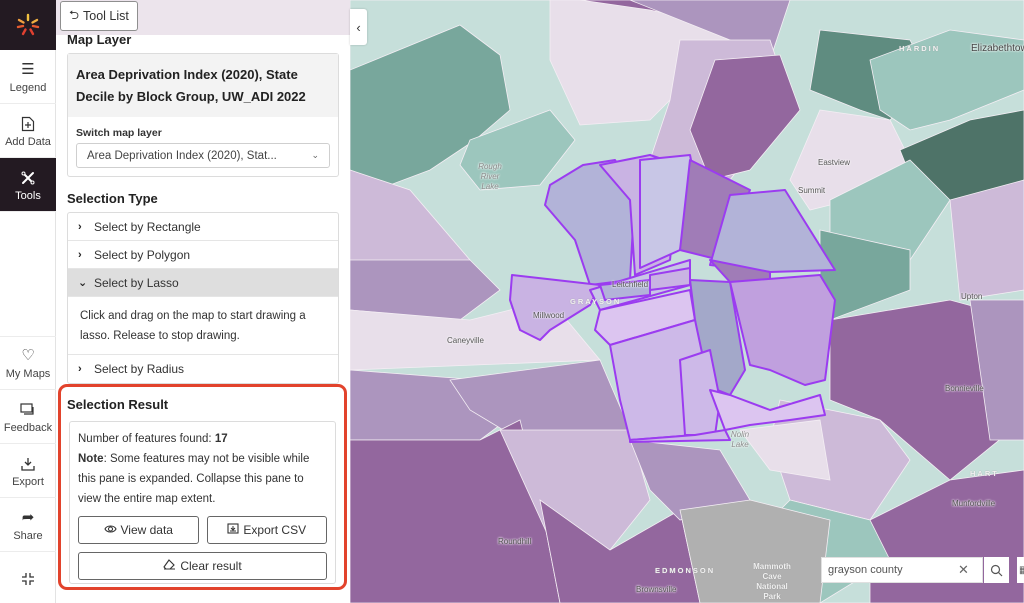 The image size is (1024, 603). I want to click on rail-item-feedback: Feedback, so click(28, 417).